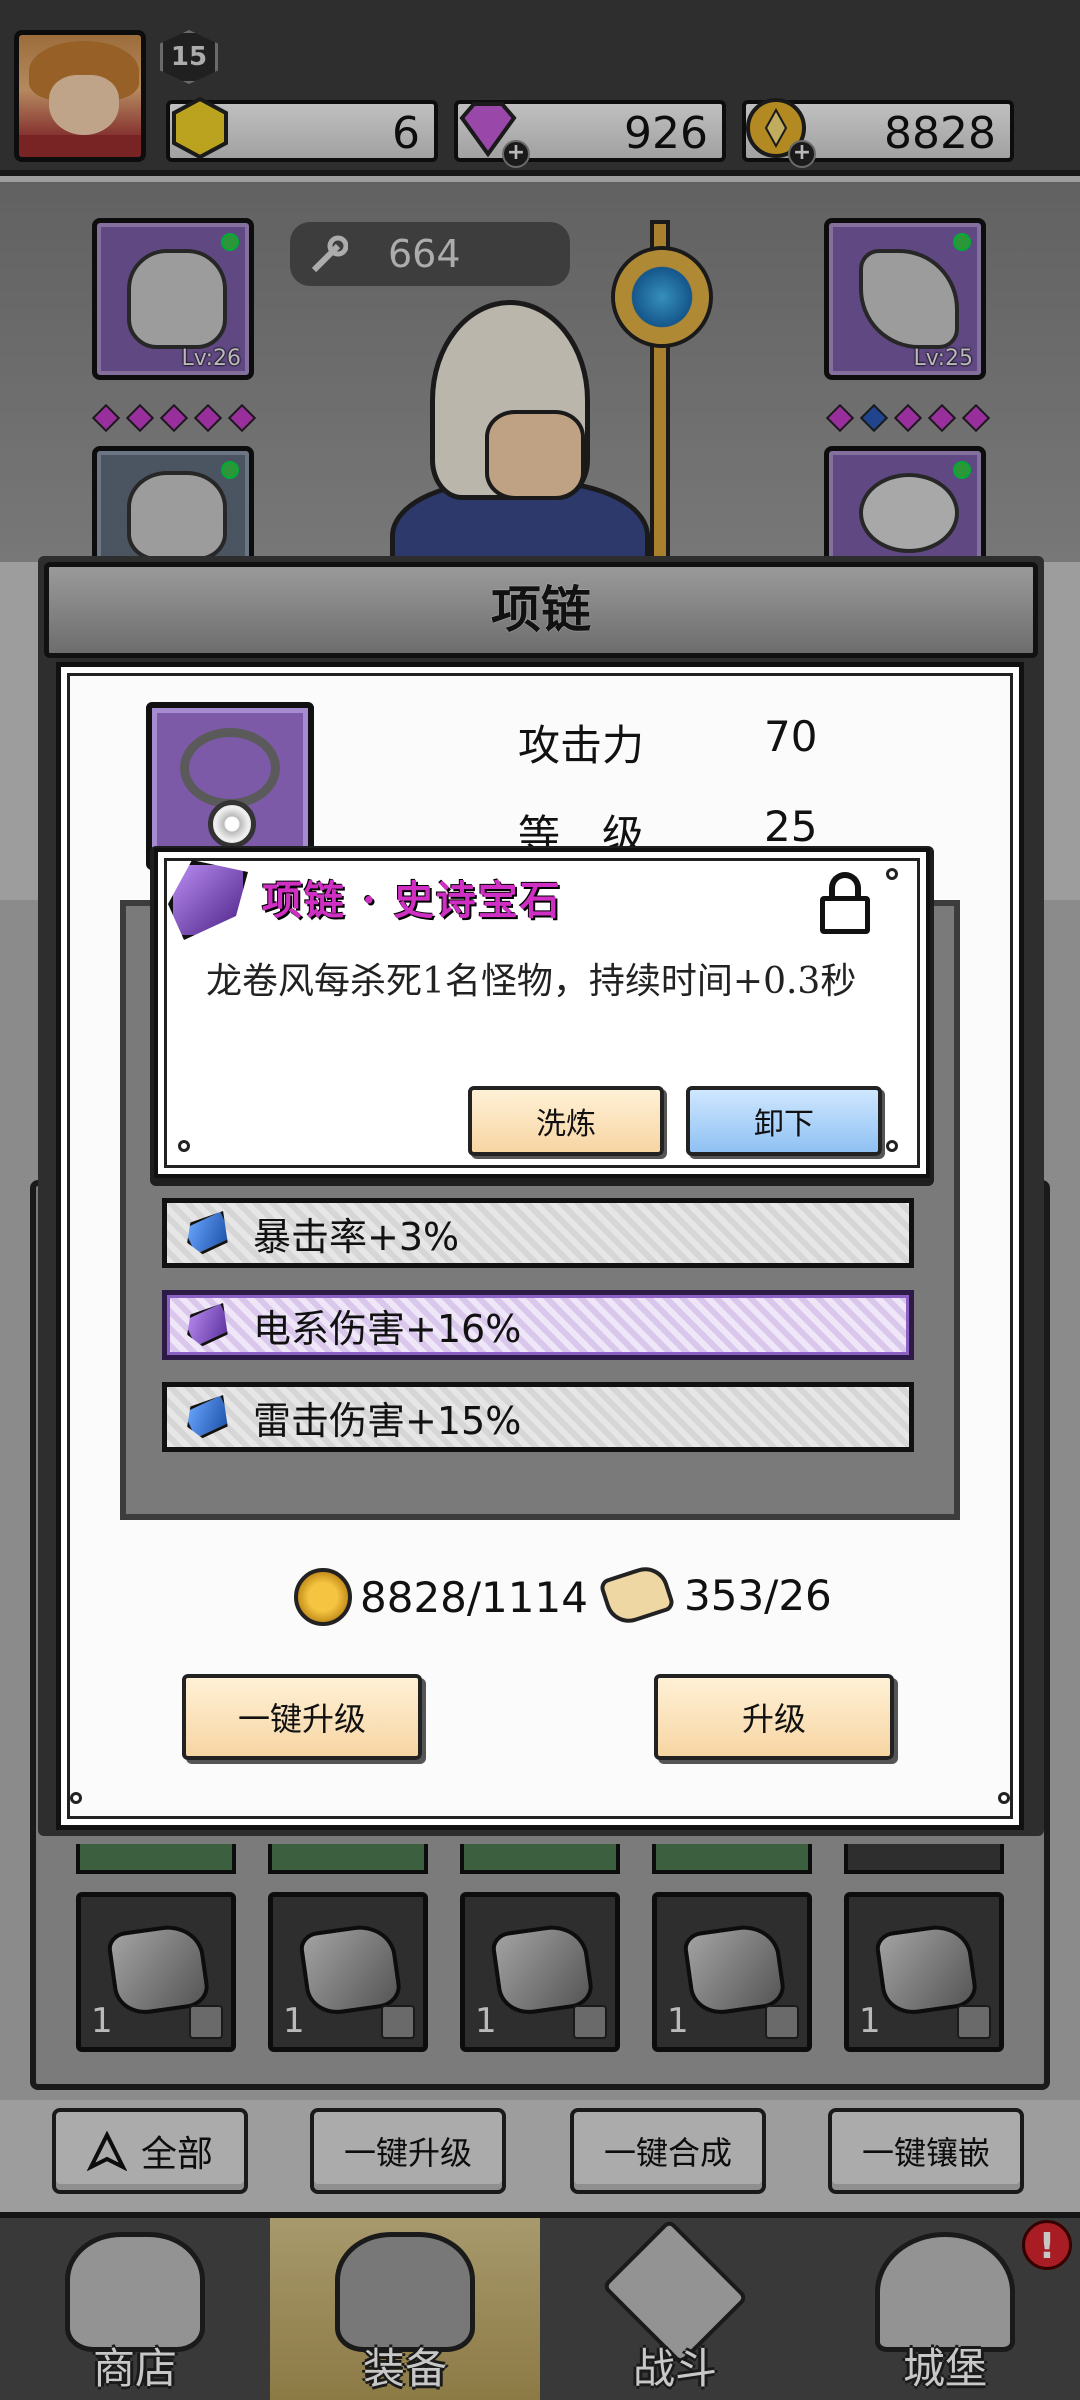 This screenshot has height=2400, width=1080. Describe the element at coordinates (474, 1597) in the screenshot. I see `gold-cost-value: 8828/1114` at that location.